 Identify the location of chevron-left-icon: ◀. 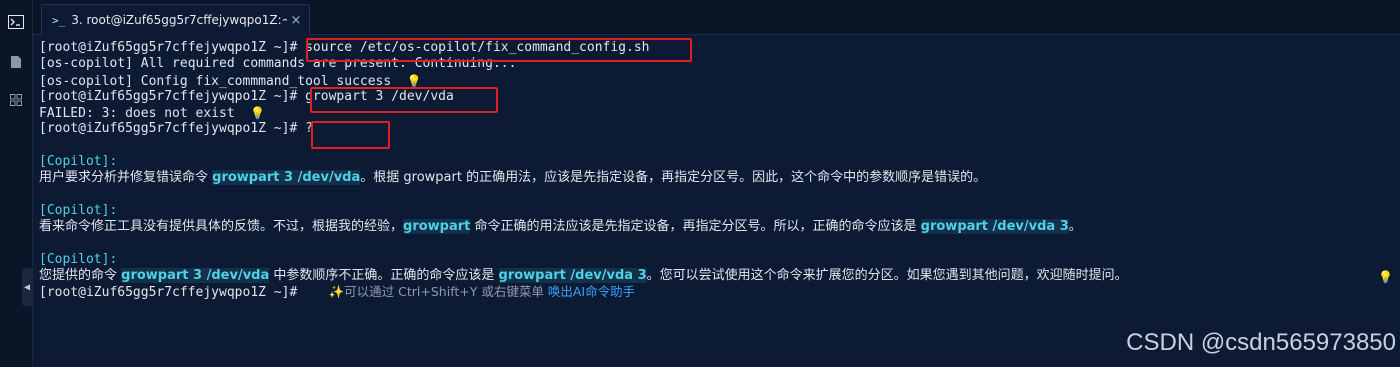
(27, 287).